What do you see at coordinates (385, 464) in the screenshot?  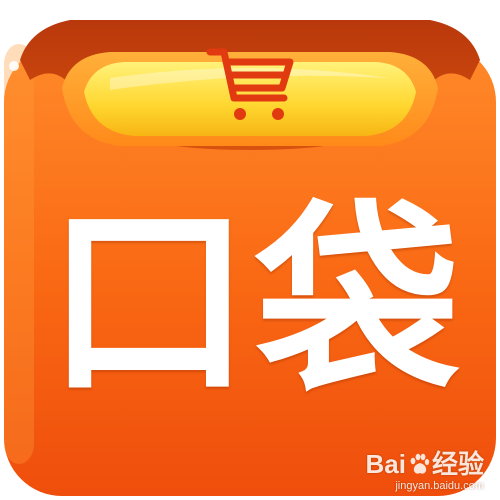 I see `watermark-brand-prefix: Bai` at bounding box center [385, 464].